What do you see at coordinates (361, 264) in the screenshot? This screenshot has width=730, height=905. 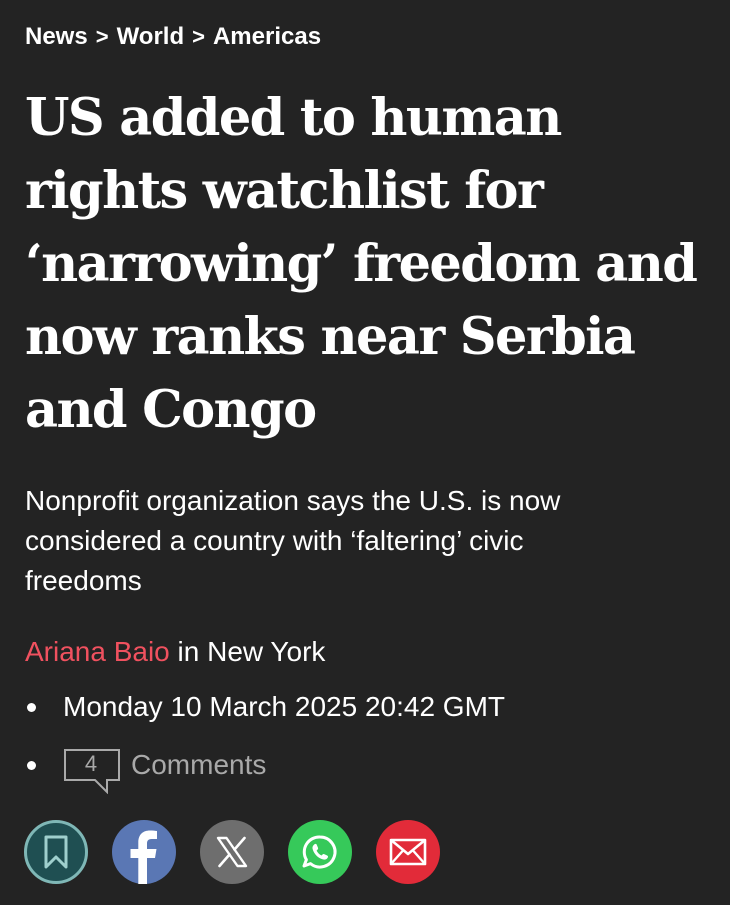 I see `headline-line: ‘narrowing’ freedom and` at bounding box center [361, 264].